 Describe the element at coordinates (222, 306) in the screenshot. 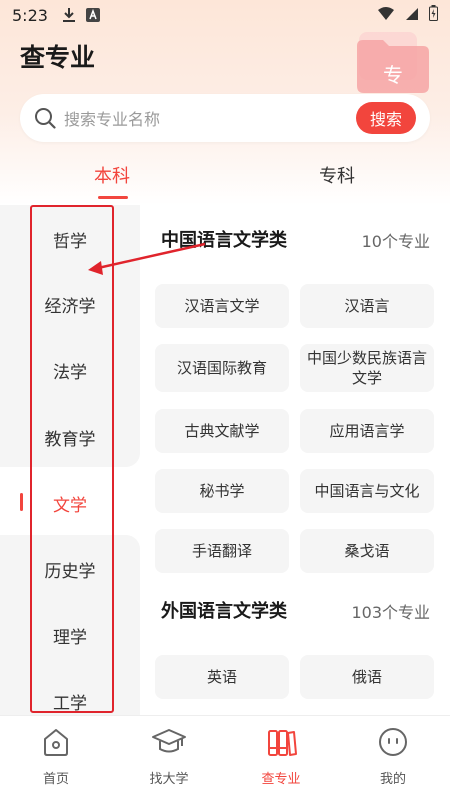

I see `major-chip: 汉语言文学` at that location.